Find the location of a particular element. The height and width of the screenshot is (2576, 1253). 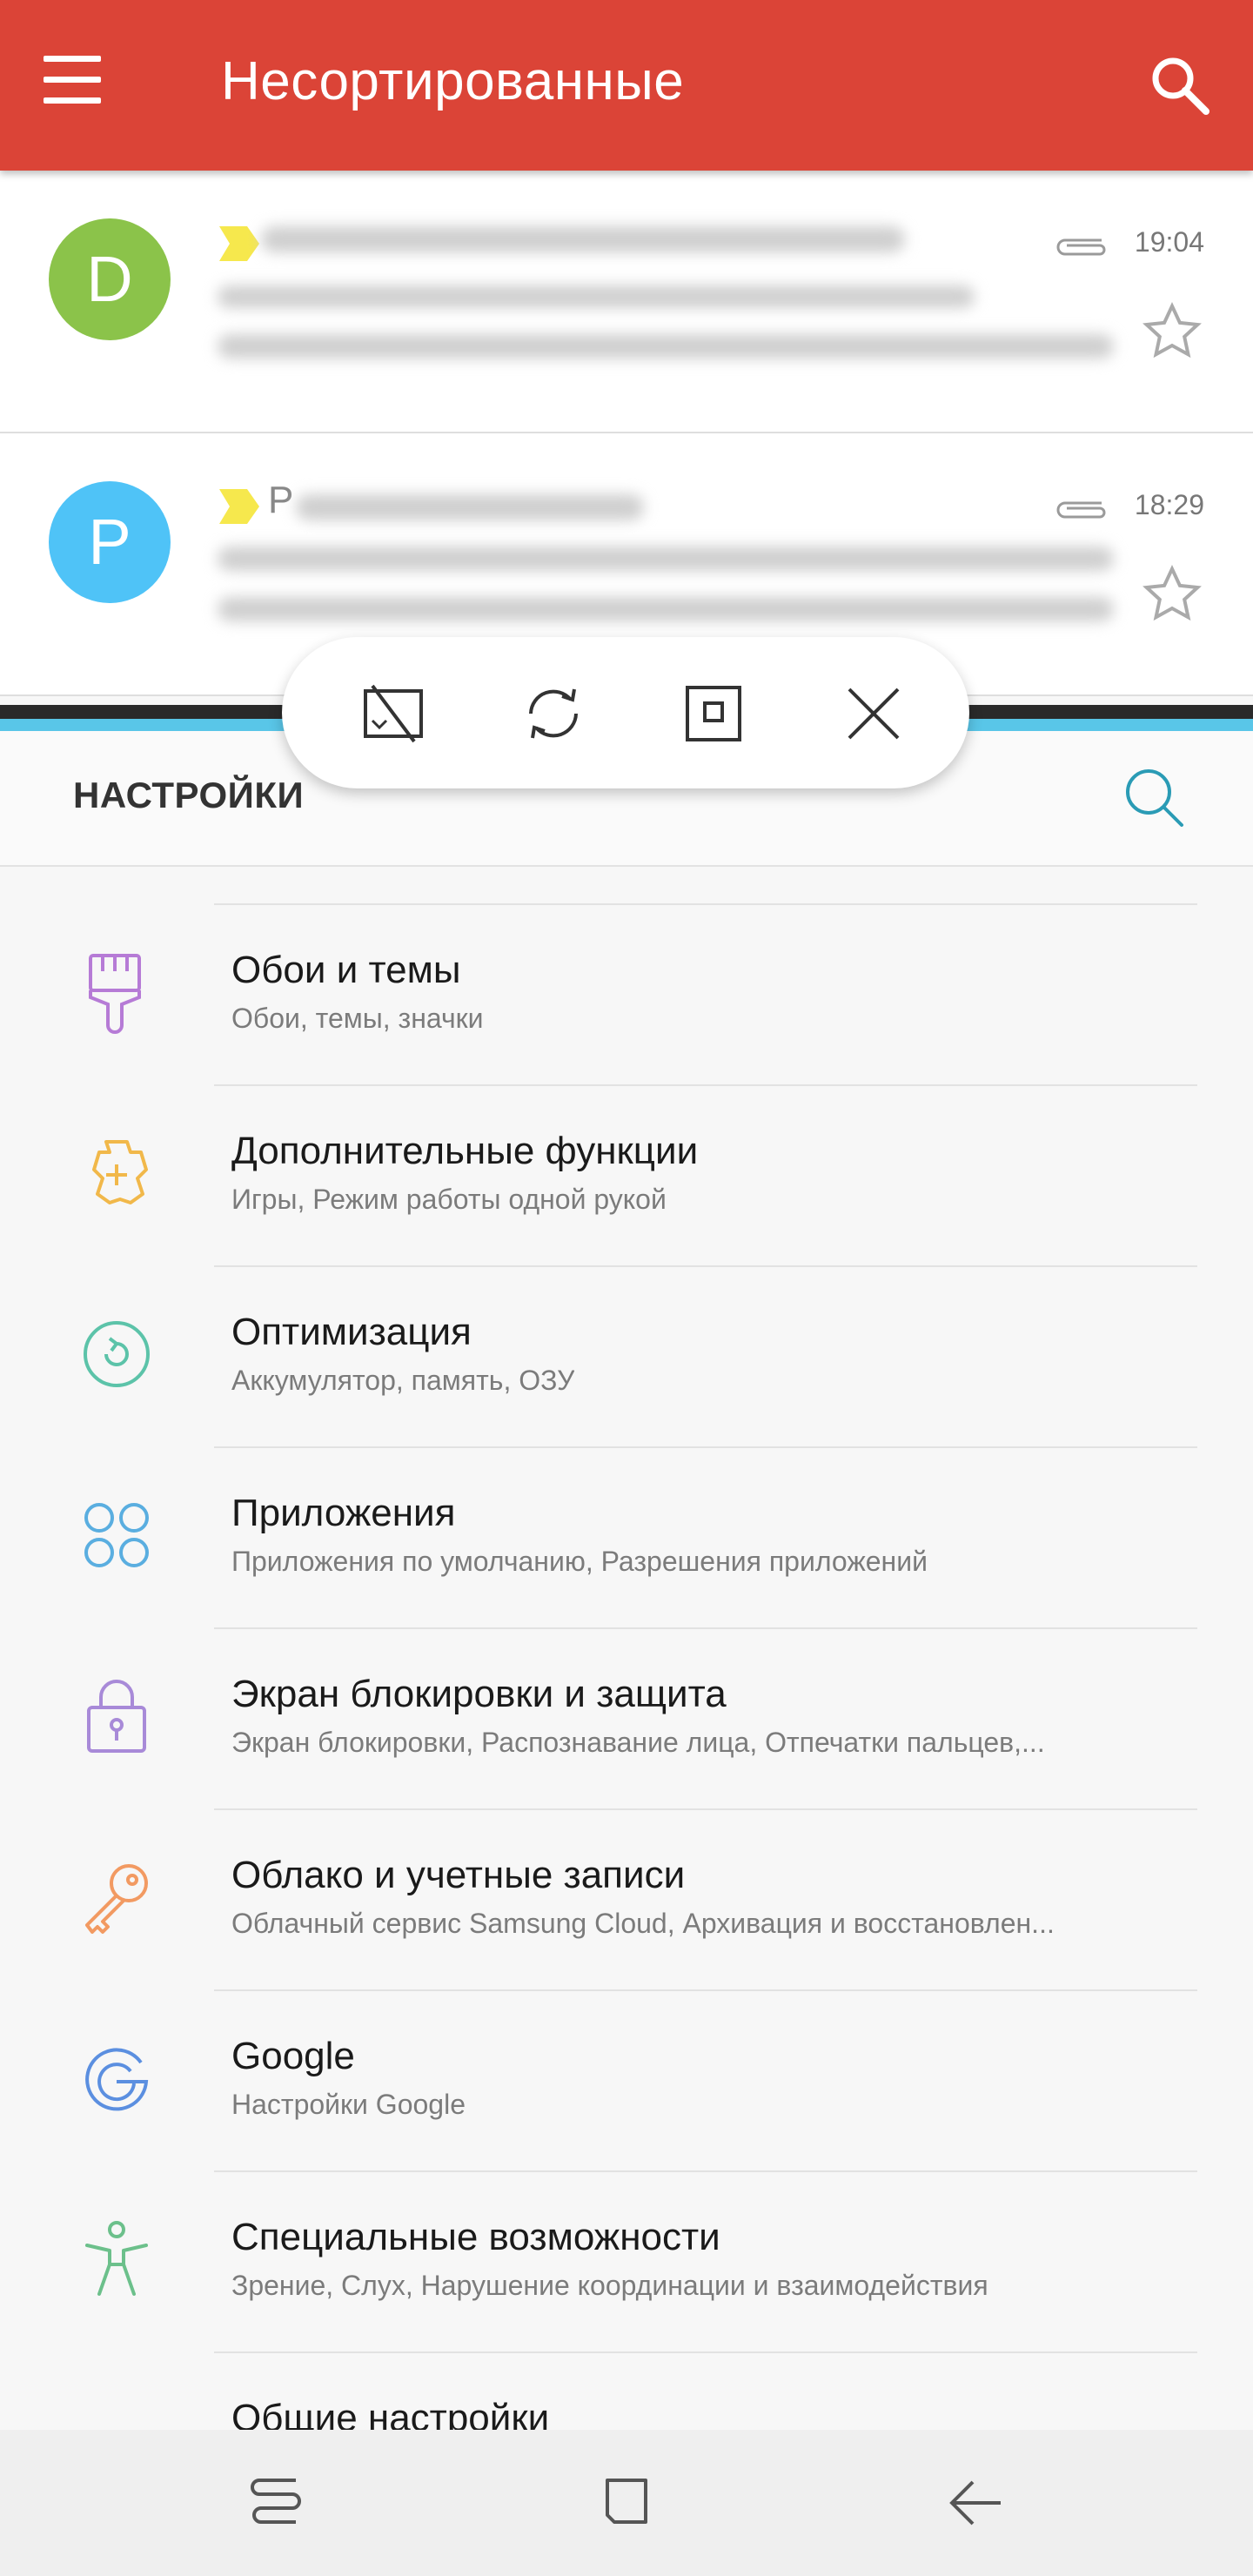

settings-item-subtitle: Обои, темы, значки is located at coordinates (357, 1018).